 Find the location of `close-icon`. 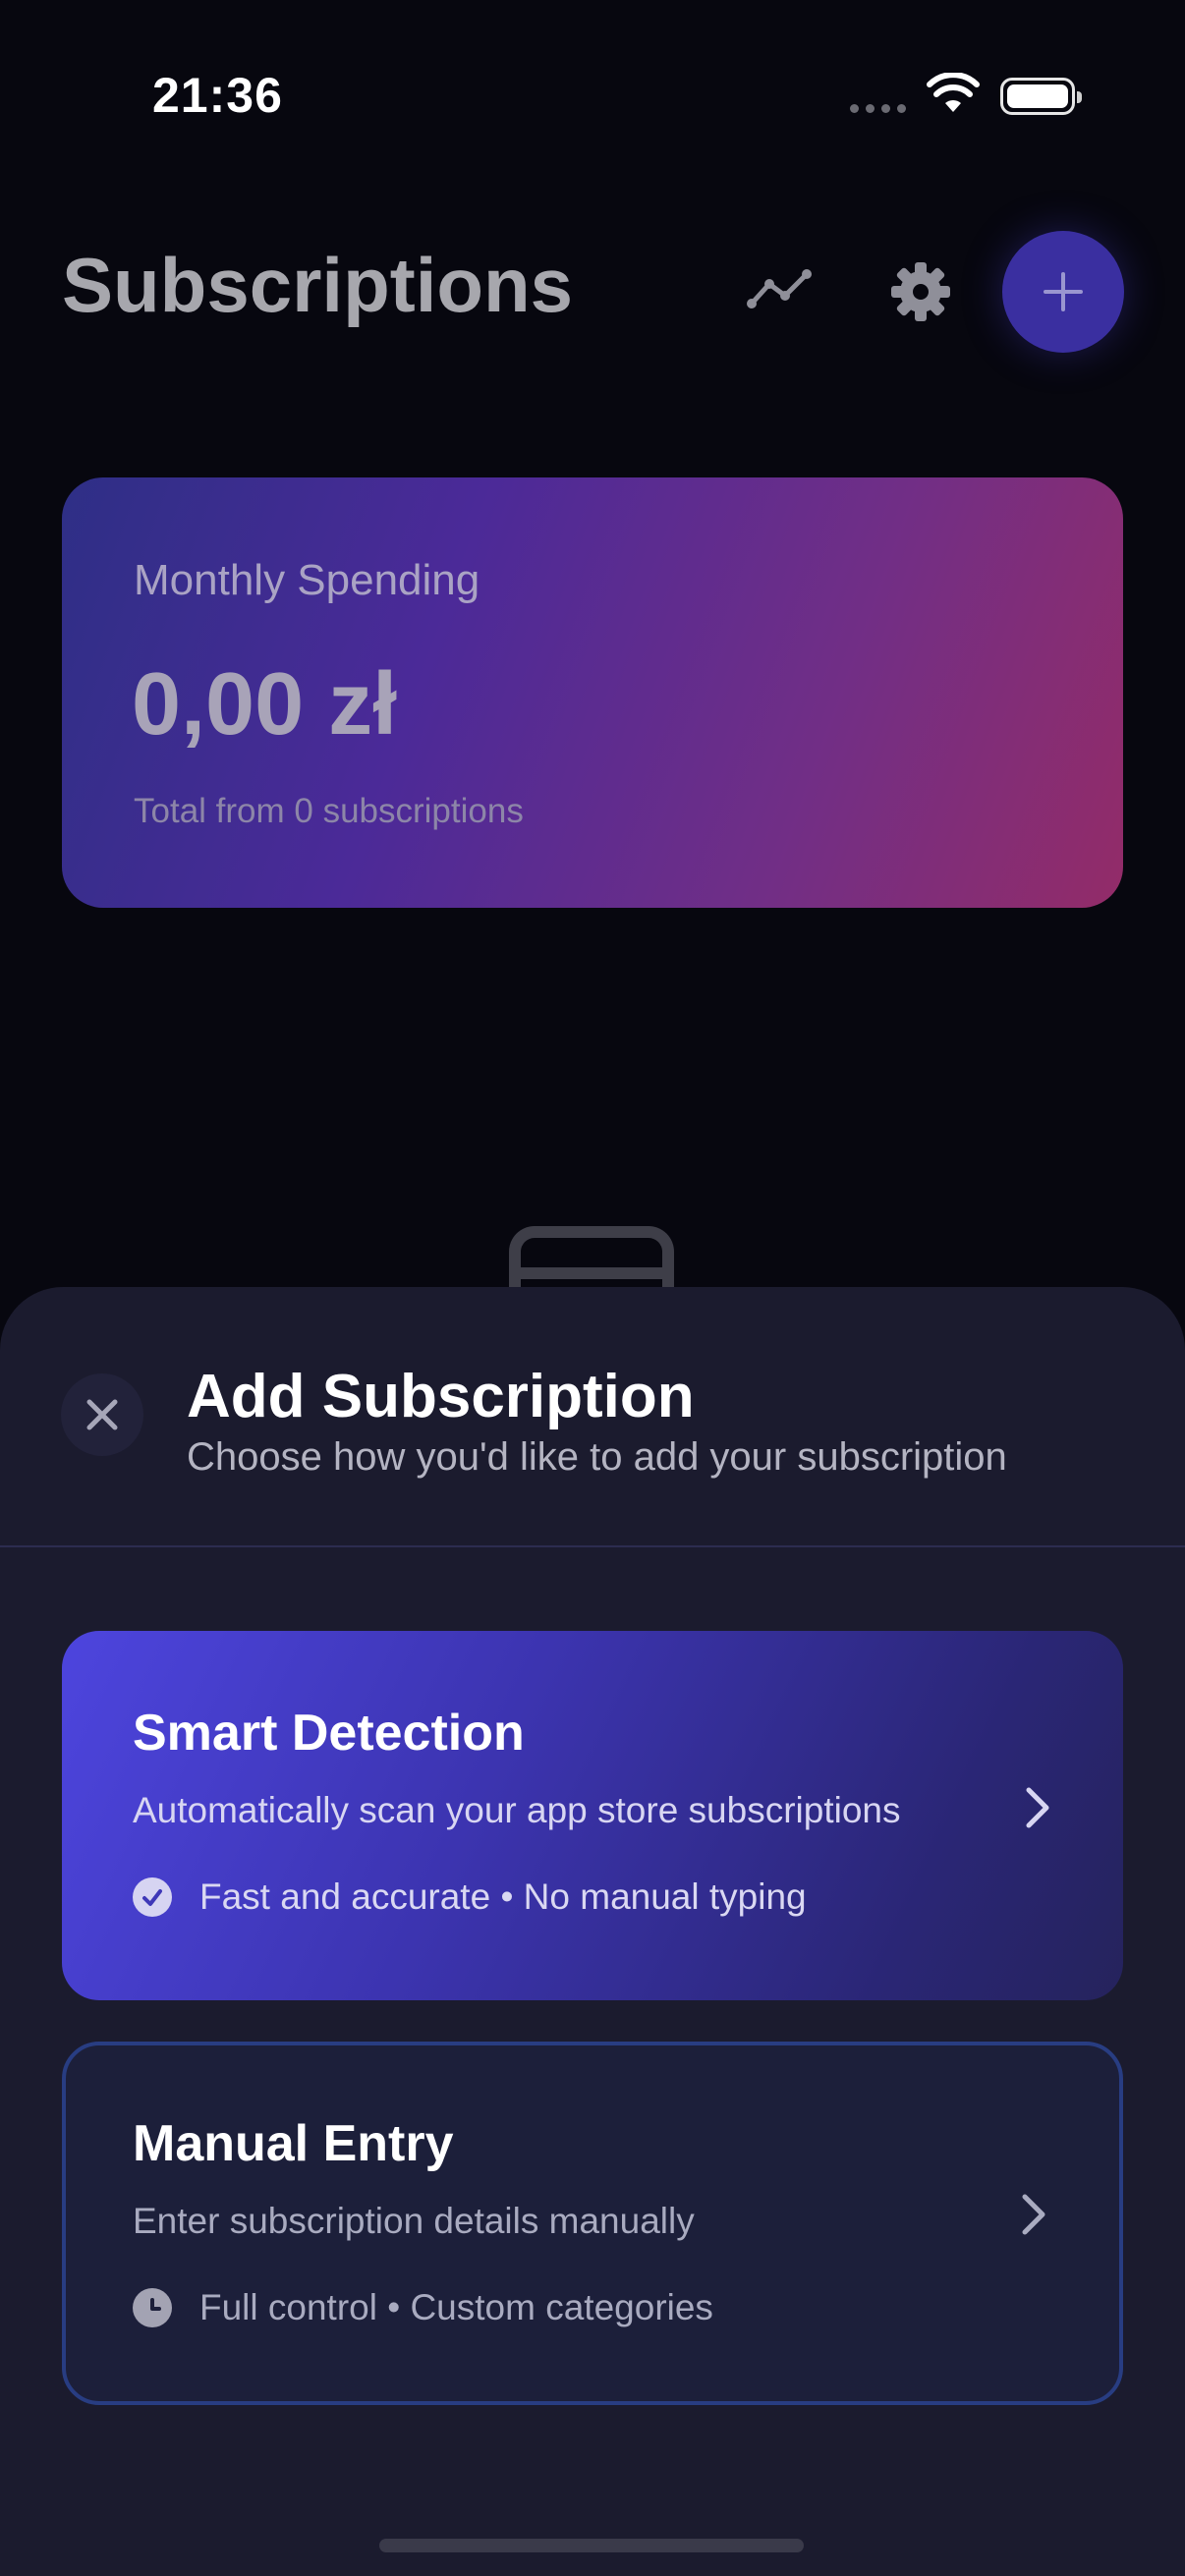

close-icon is located at coordinates (102, 1414).